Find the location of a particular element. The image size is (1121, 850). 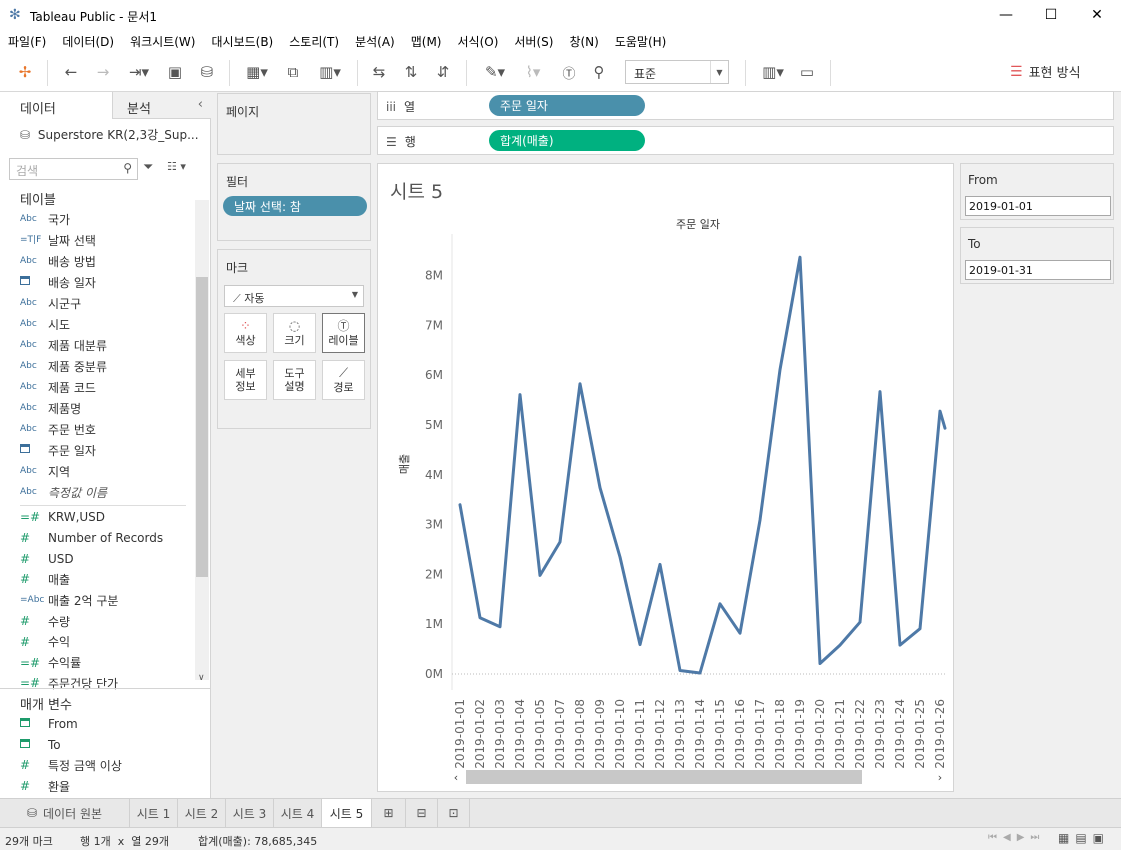

swap-icon: ⇆ is located at coordinates (379, 72).